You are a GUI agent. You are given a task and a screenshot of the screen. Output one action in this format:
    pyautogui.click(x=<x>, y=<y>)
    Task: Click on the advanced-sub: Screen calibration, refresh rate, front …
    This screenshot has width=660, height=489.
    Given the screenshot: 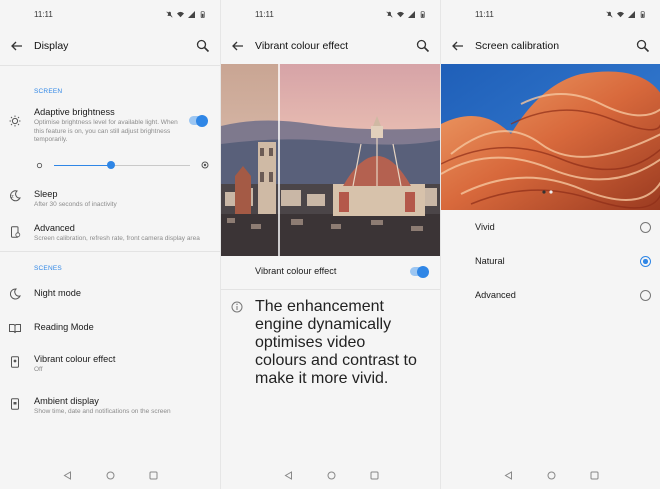 What is the action you would take?
    pyautogui.click(x=117, y=238)
    